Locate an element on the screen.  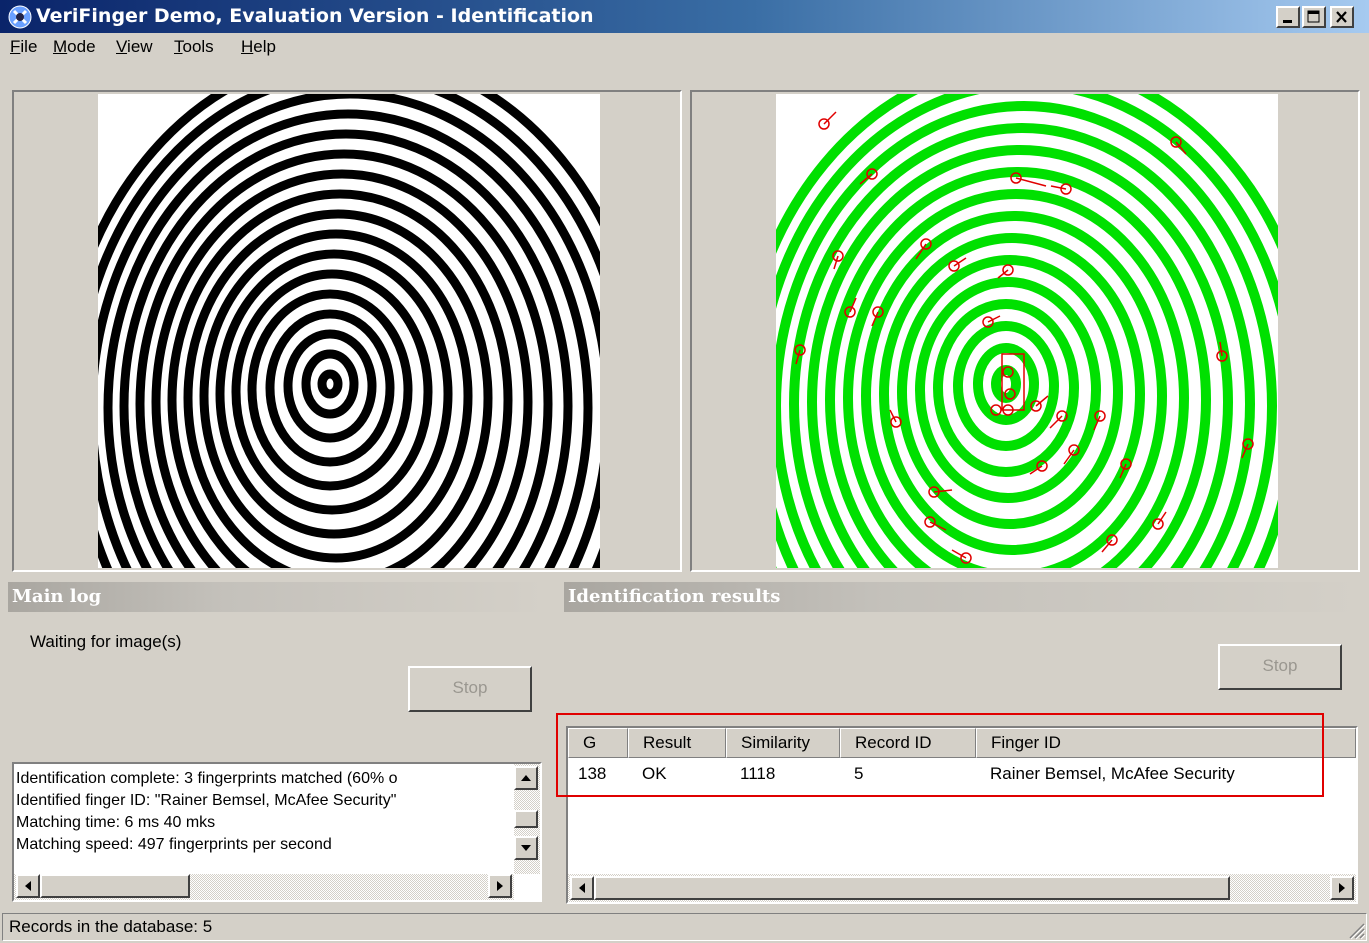
maximize-icon is located at coordinates (1313, 16).